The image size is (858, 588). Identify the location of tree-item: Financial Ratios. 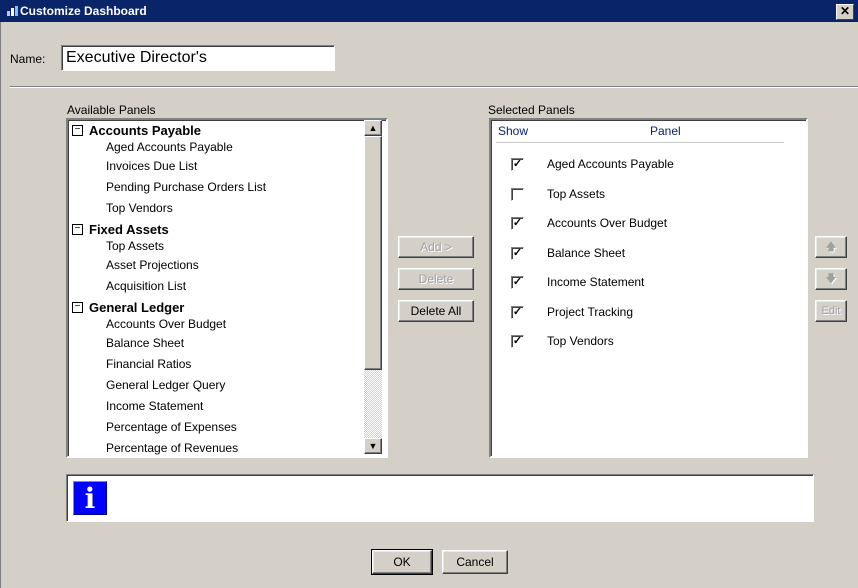
(227, 366).